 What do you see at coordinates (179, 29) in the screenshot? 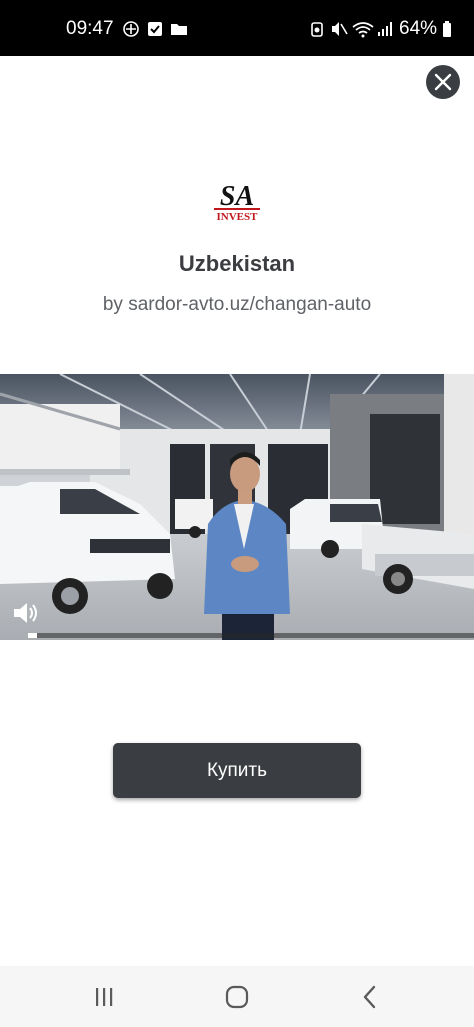
I see `folder-icon` at bounding box center [179, 29].